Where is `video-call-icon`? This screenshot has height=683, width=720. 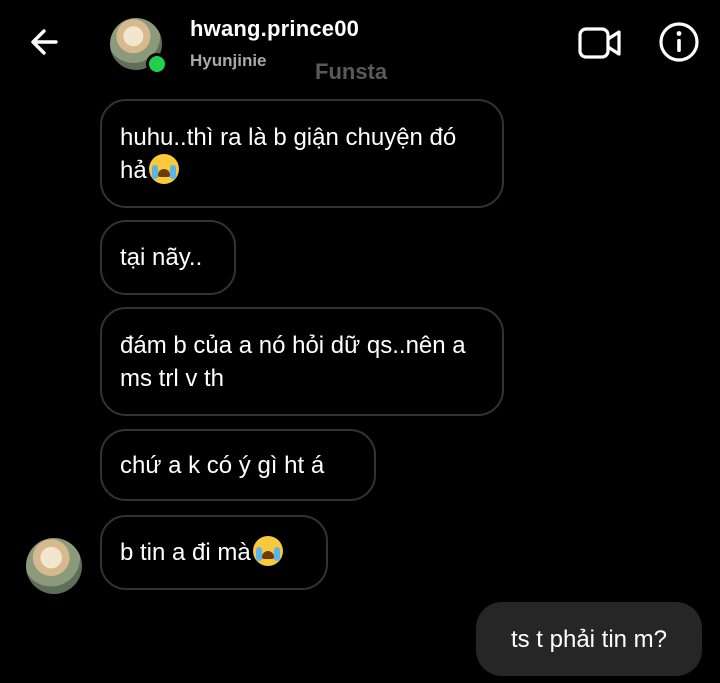
video-call-icon is located at coordinates (600, 43).